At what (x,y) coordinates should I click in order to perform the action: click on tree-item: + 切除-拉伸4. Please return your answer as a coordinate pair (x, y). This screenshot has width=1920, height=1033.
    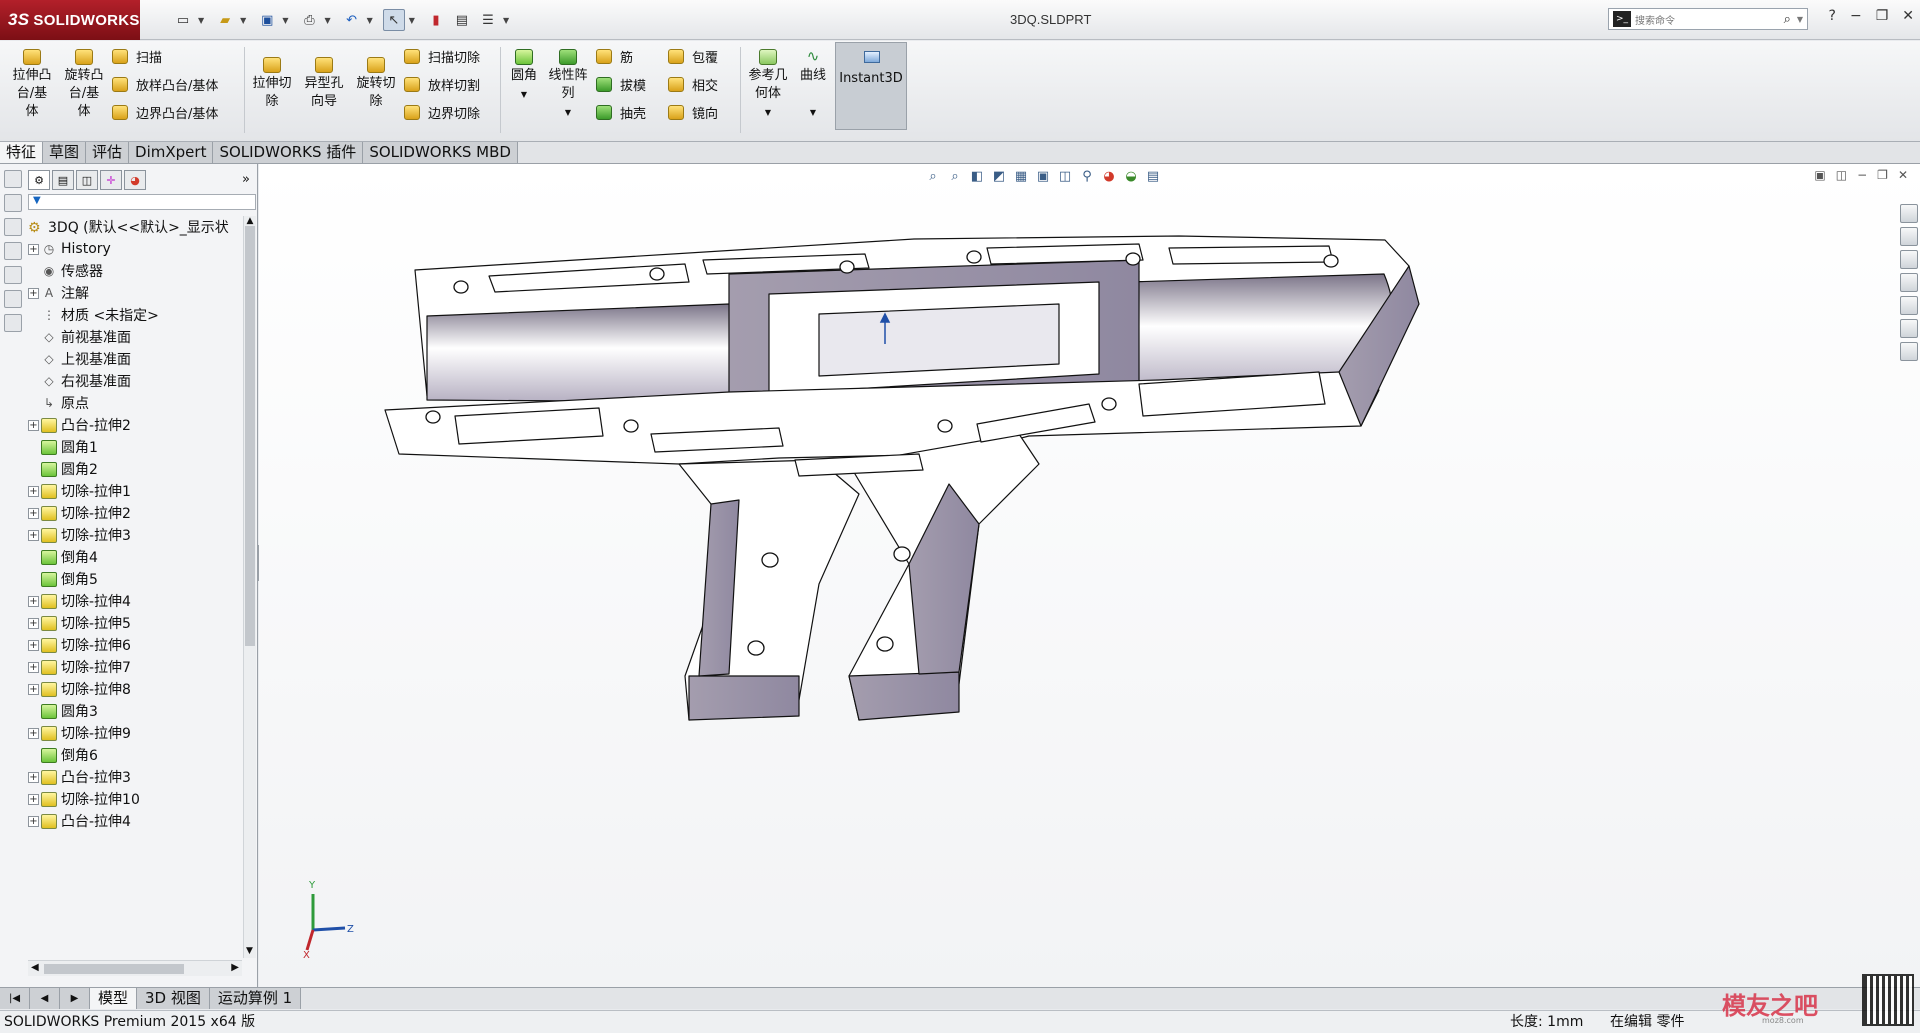
    Looking at the image, I should click on (135, 601).